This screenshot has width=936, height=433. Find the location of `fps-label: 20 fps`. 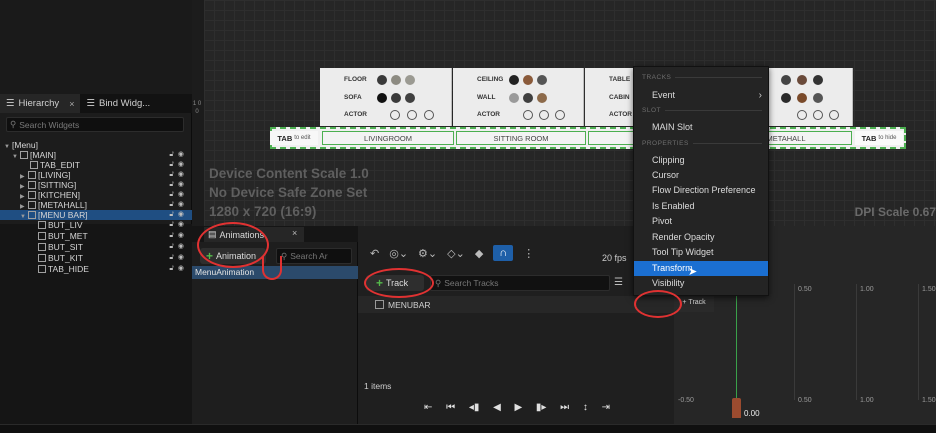

fps-label: 20 fps is located at coordinates (614, 258).